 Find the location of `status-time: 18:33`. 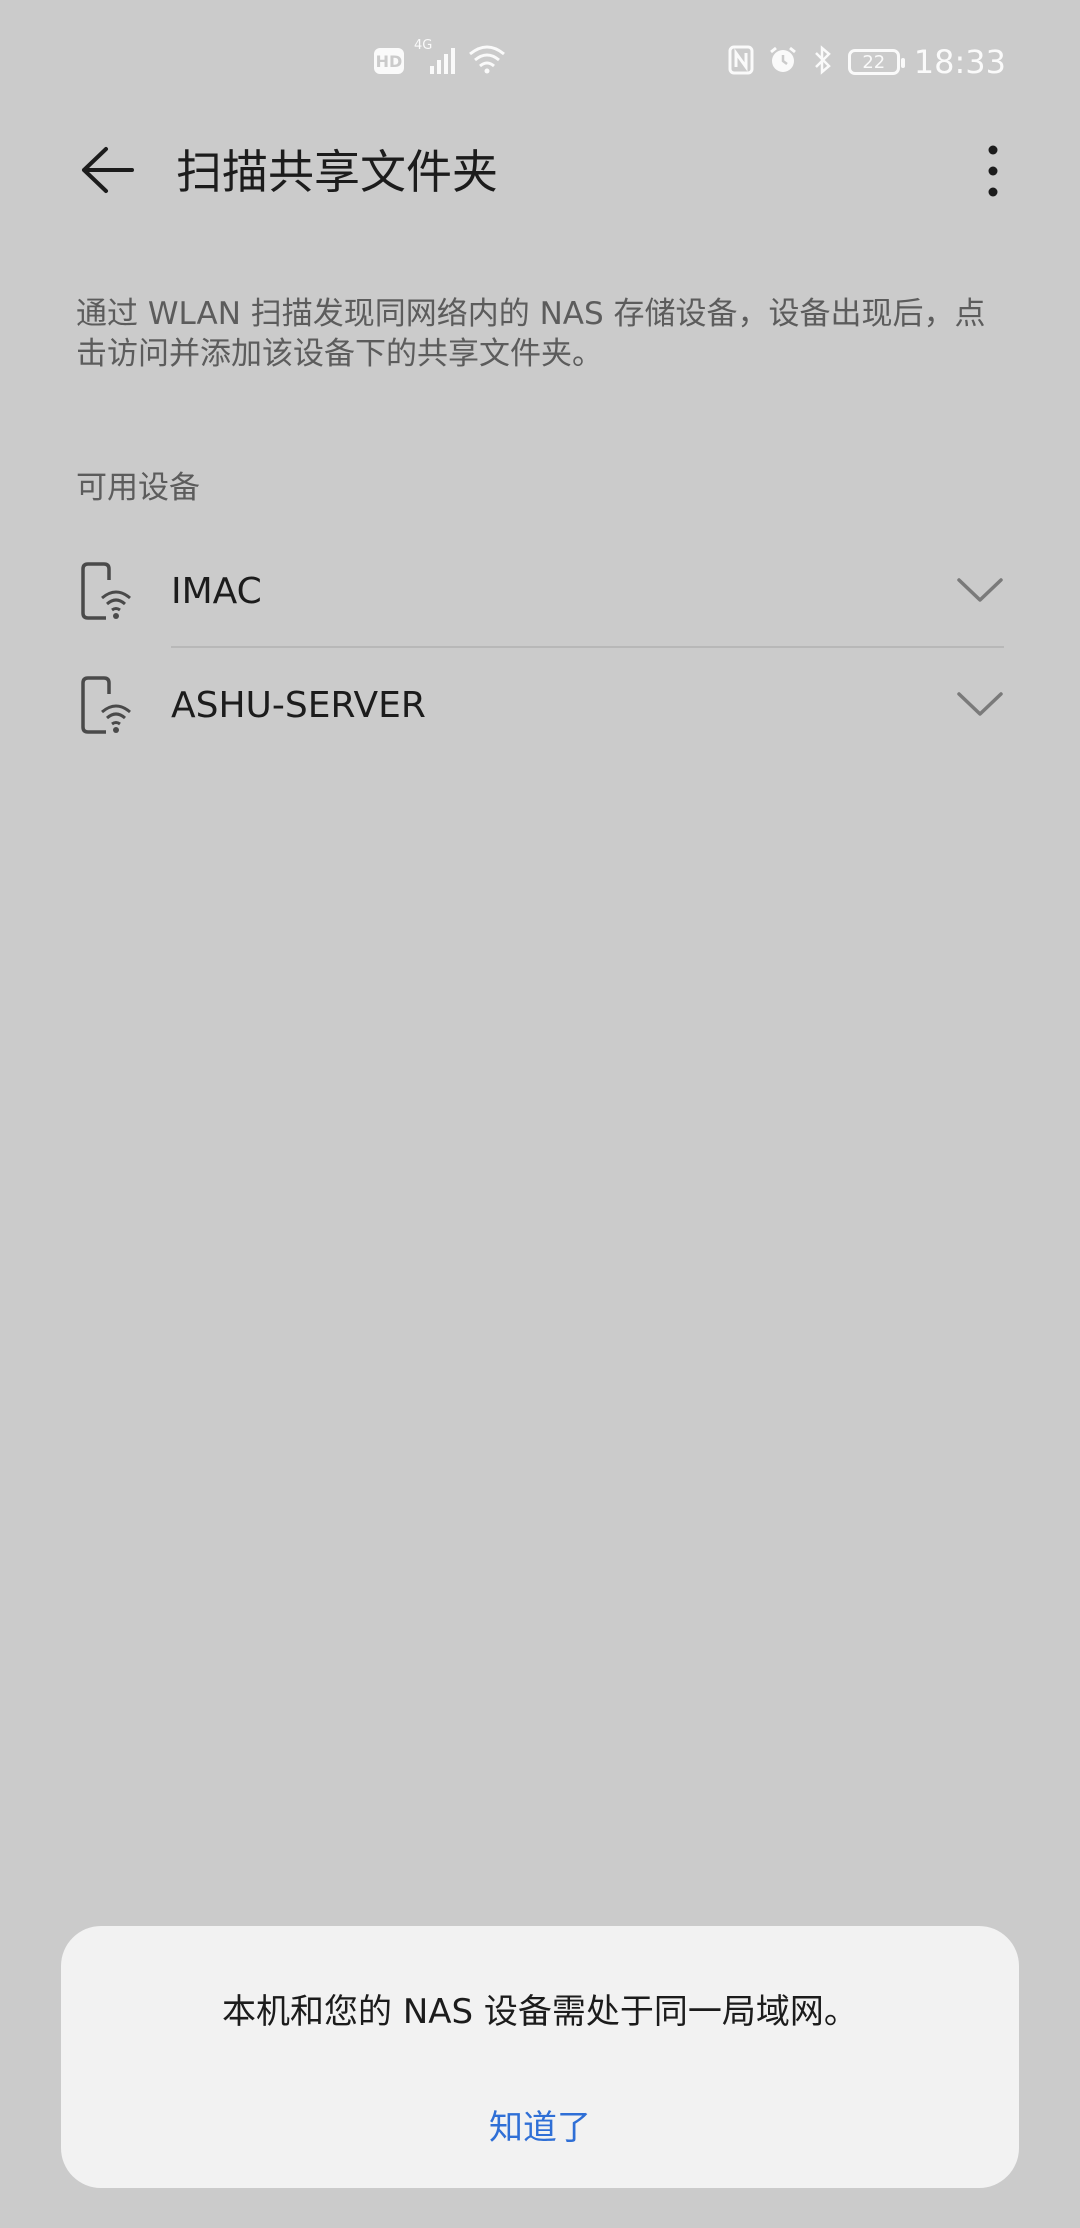

status-time: 18:33 is located at coordinates (959, 62).